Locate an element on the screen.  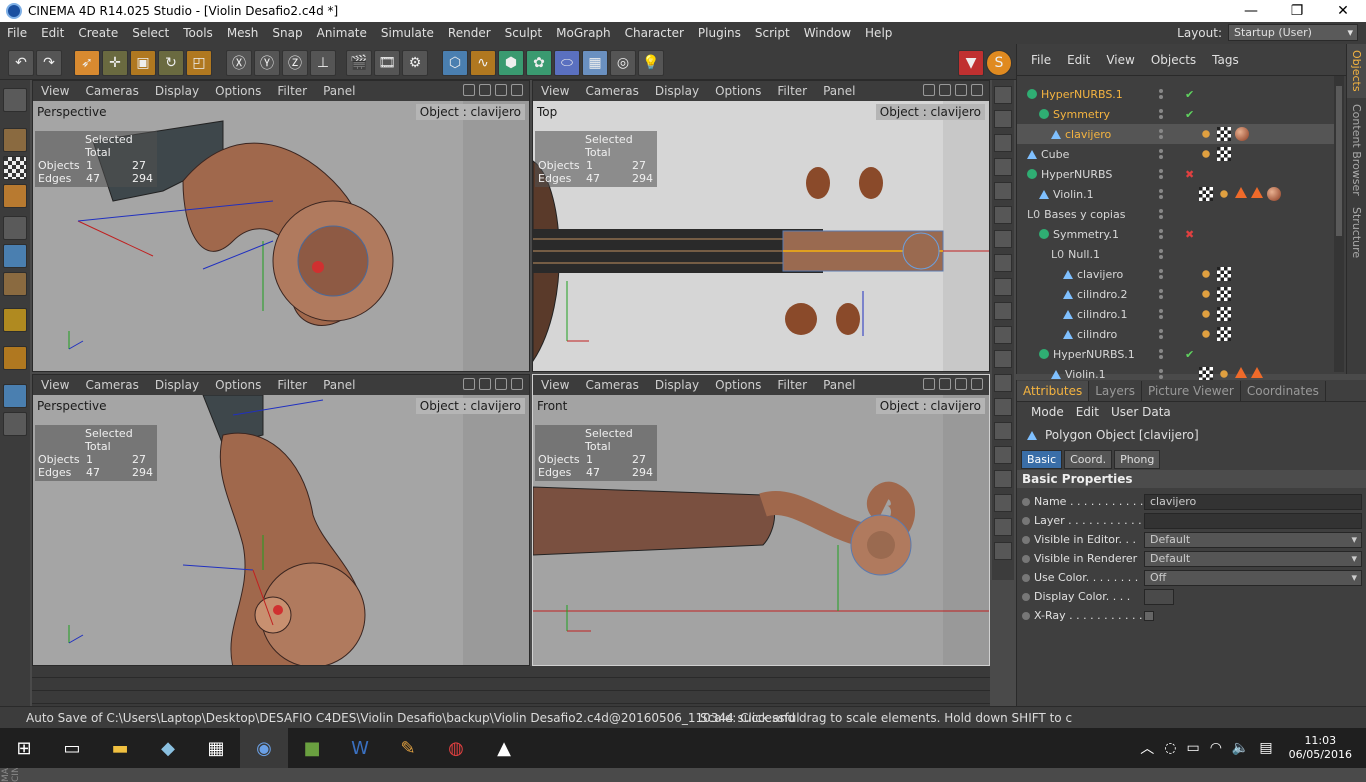
object-tree-scrollbar is located at coordinates (1339, 224).